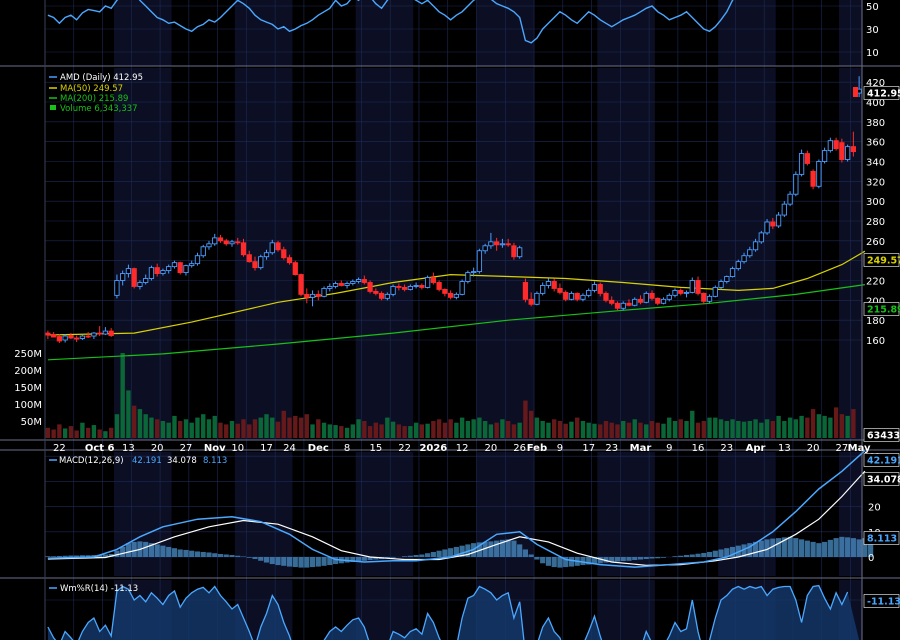  Describe the element at coordinates (882, 539) in the screenshot. I see `hist-value-tag: 8.113` at that location.